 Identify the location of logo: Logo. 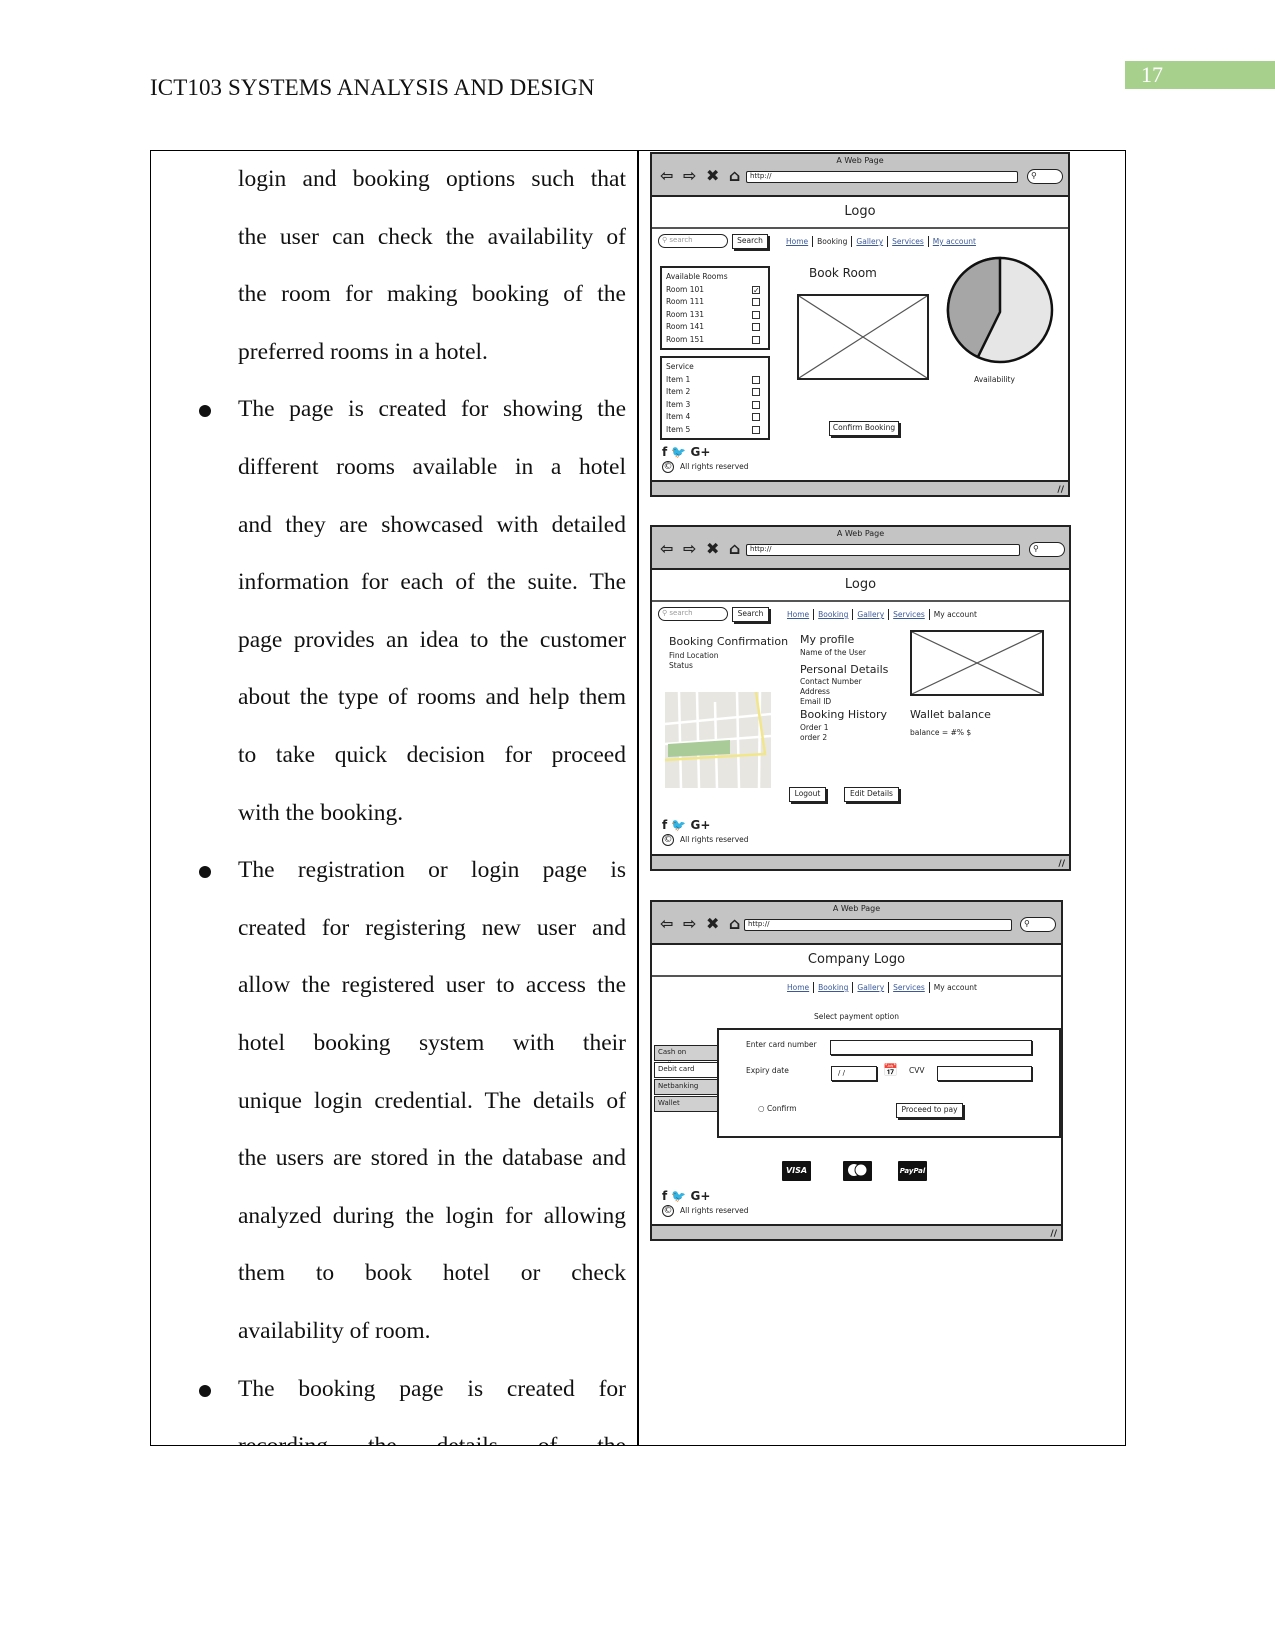
(860, 584).